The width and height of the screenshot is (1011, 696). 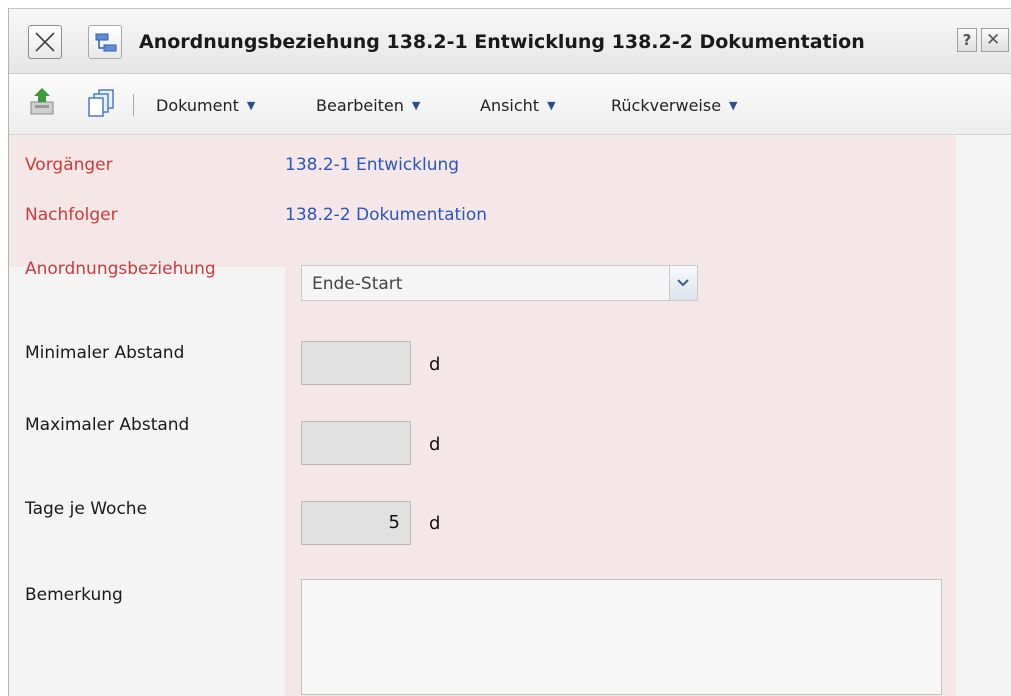 What do you see at coordinates (674, 105) in the screenshot?
I see `menu-rueckverweise: Rückverweise ▼` at bounding box center [674, 105].